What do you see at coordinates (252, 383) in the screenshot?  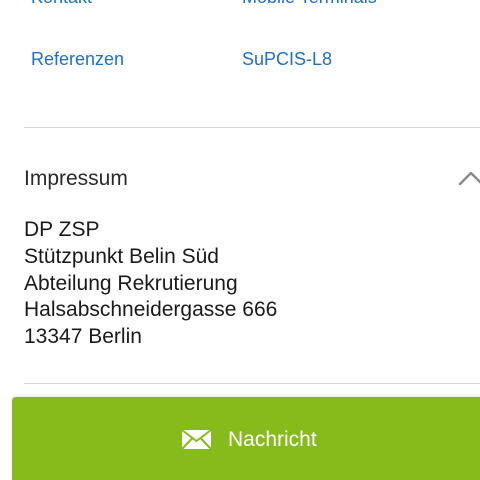 I see `divider-bottom` at bounding box center [252, 383].